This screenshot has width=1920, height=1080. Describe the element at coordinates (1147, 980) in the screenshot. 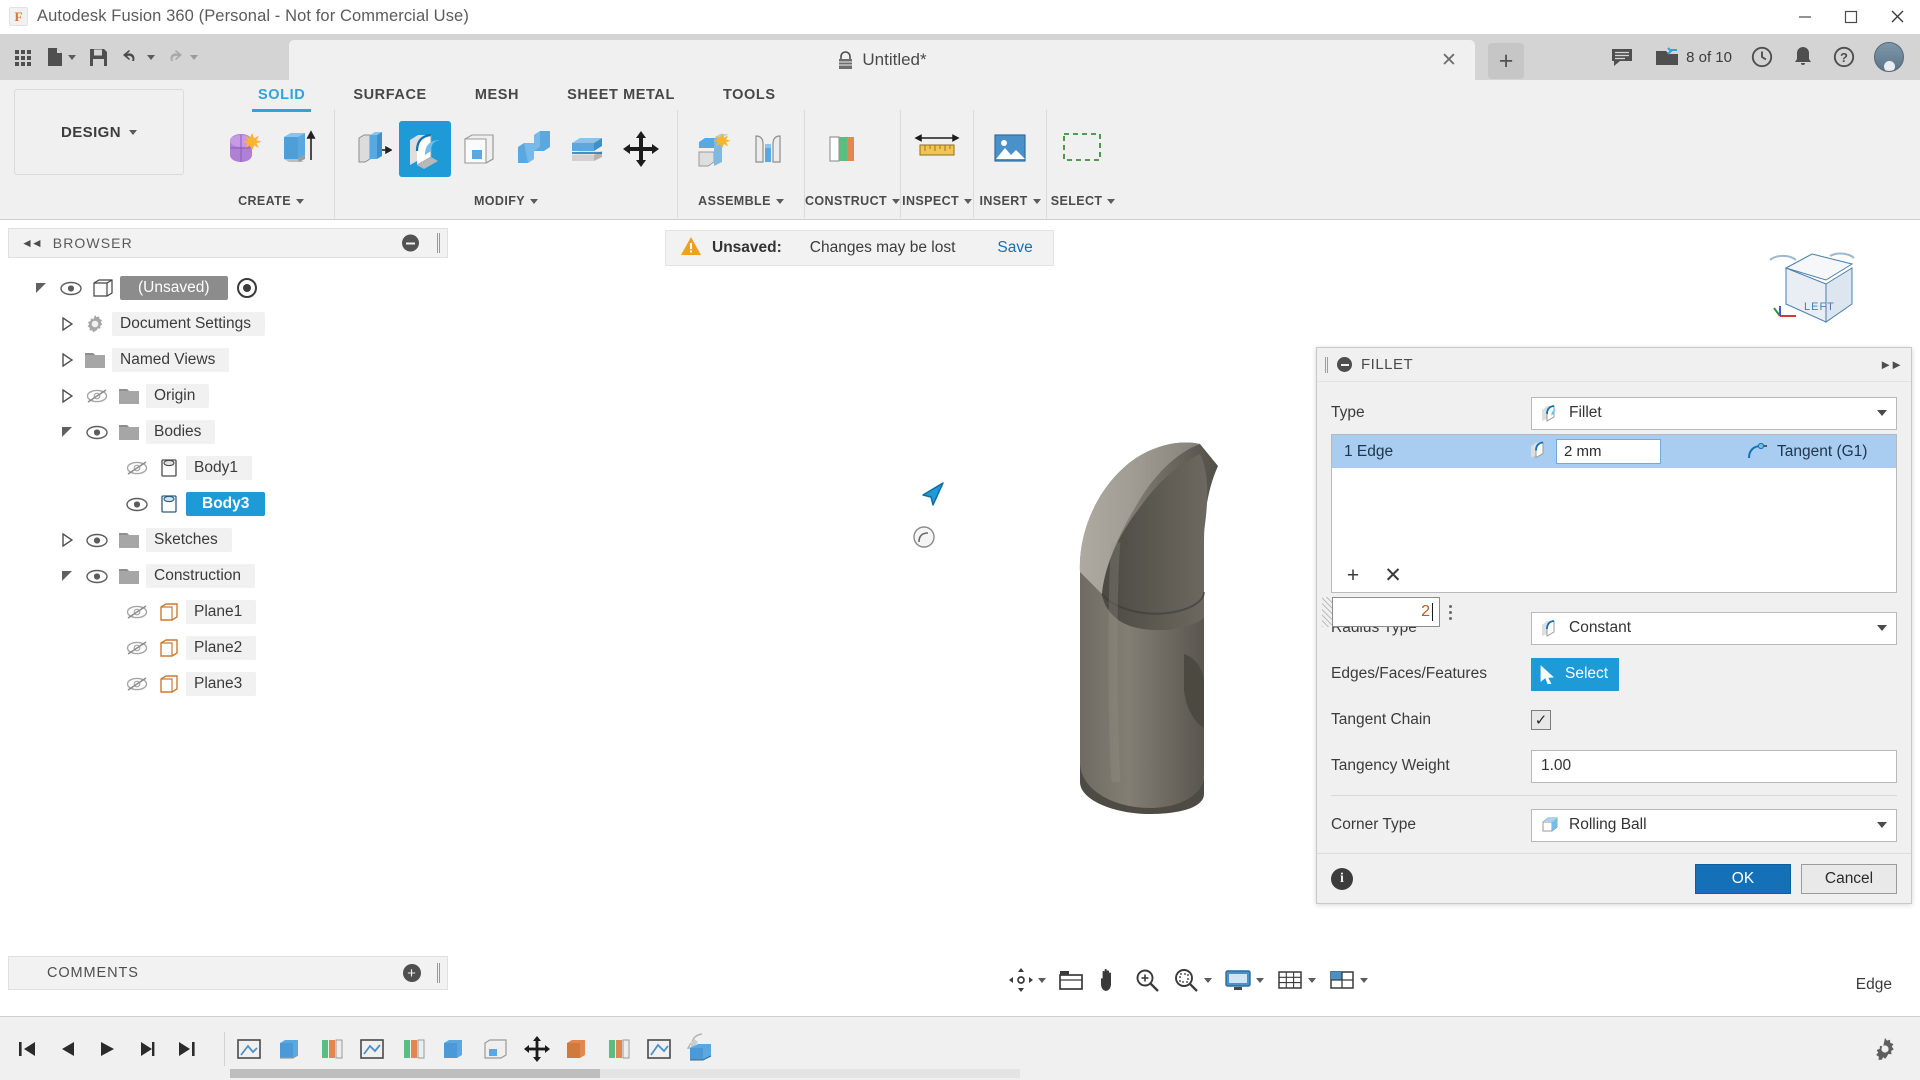

I see `zoom-button` at that location.